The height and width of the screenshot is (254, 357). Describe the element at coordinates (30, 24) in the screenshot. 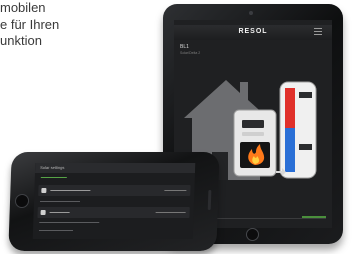

I see `intro-line-2: e für Ihren` at that location.